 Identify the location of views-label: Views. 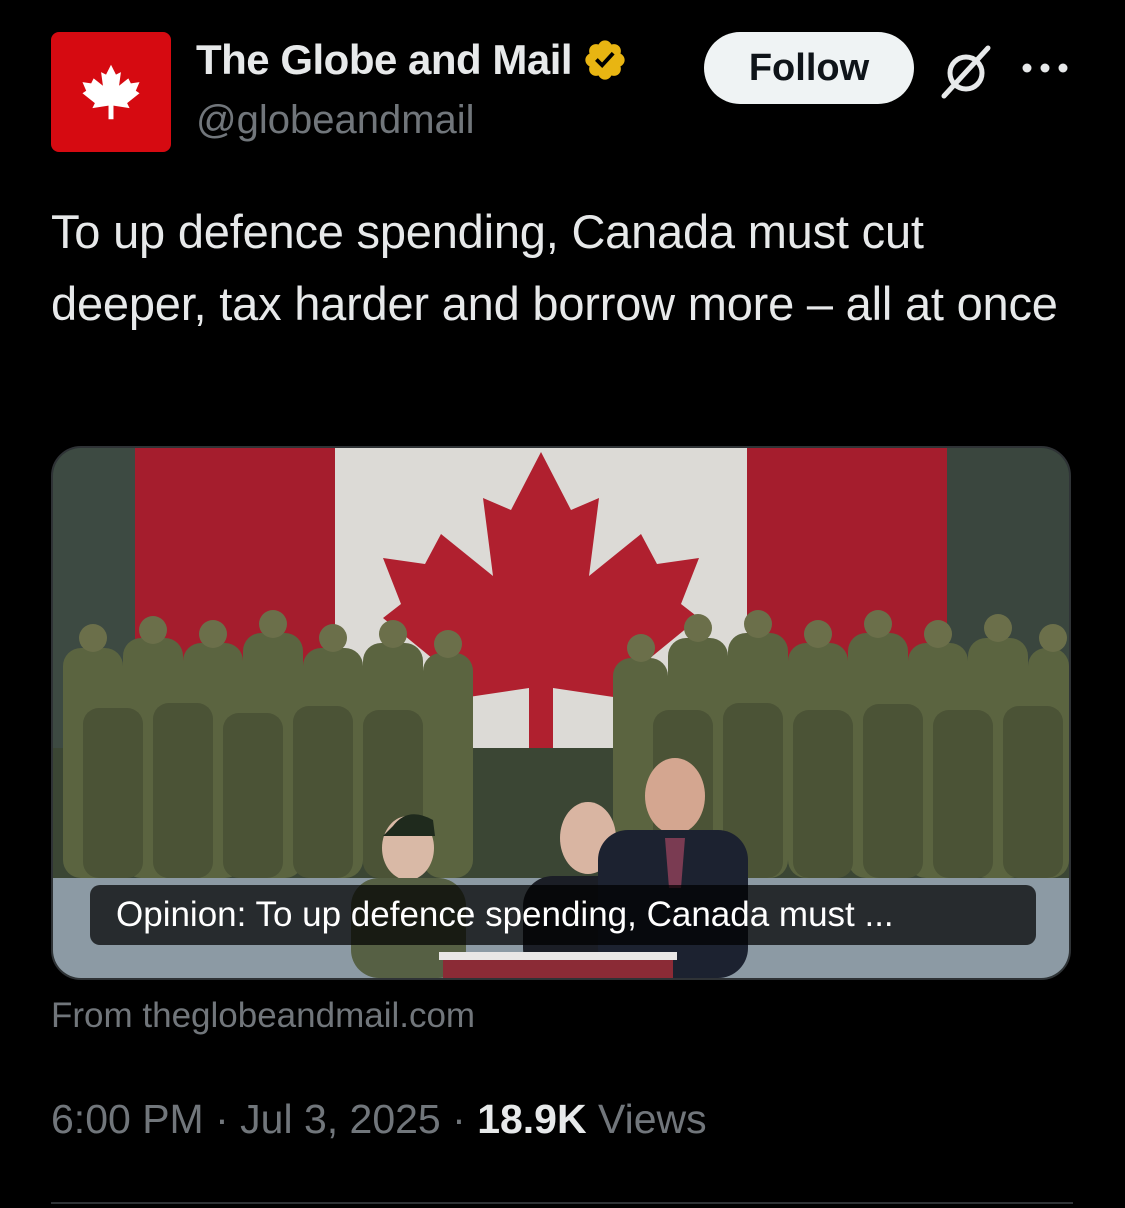
(652, 1119).